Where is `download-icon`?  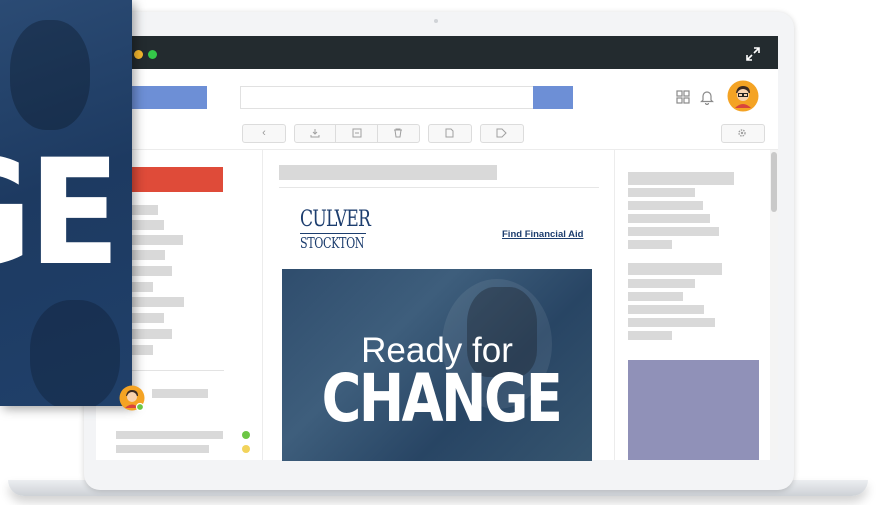 download-icon is located at coordinates (315, 133).